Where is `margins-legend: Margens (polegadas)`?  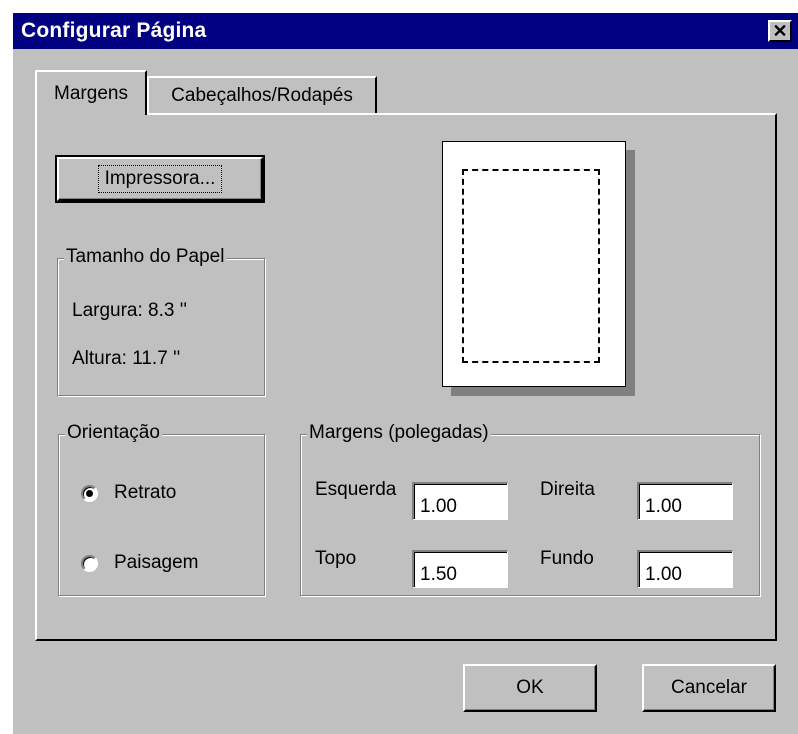 margins-legend: Margens (polegadas) is located at coordinates (399, 433).